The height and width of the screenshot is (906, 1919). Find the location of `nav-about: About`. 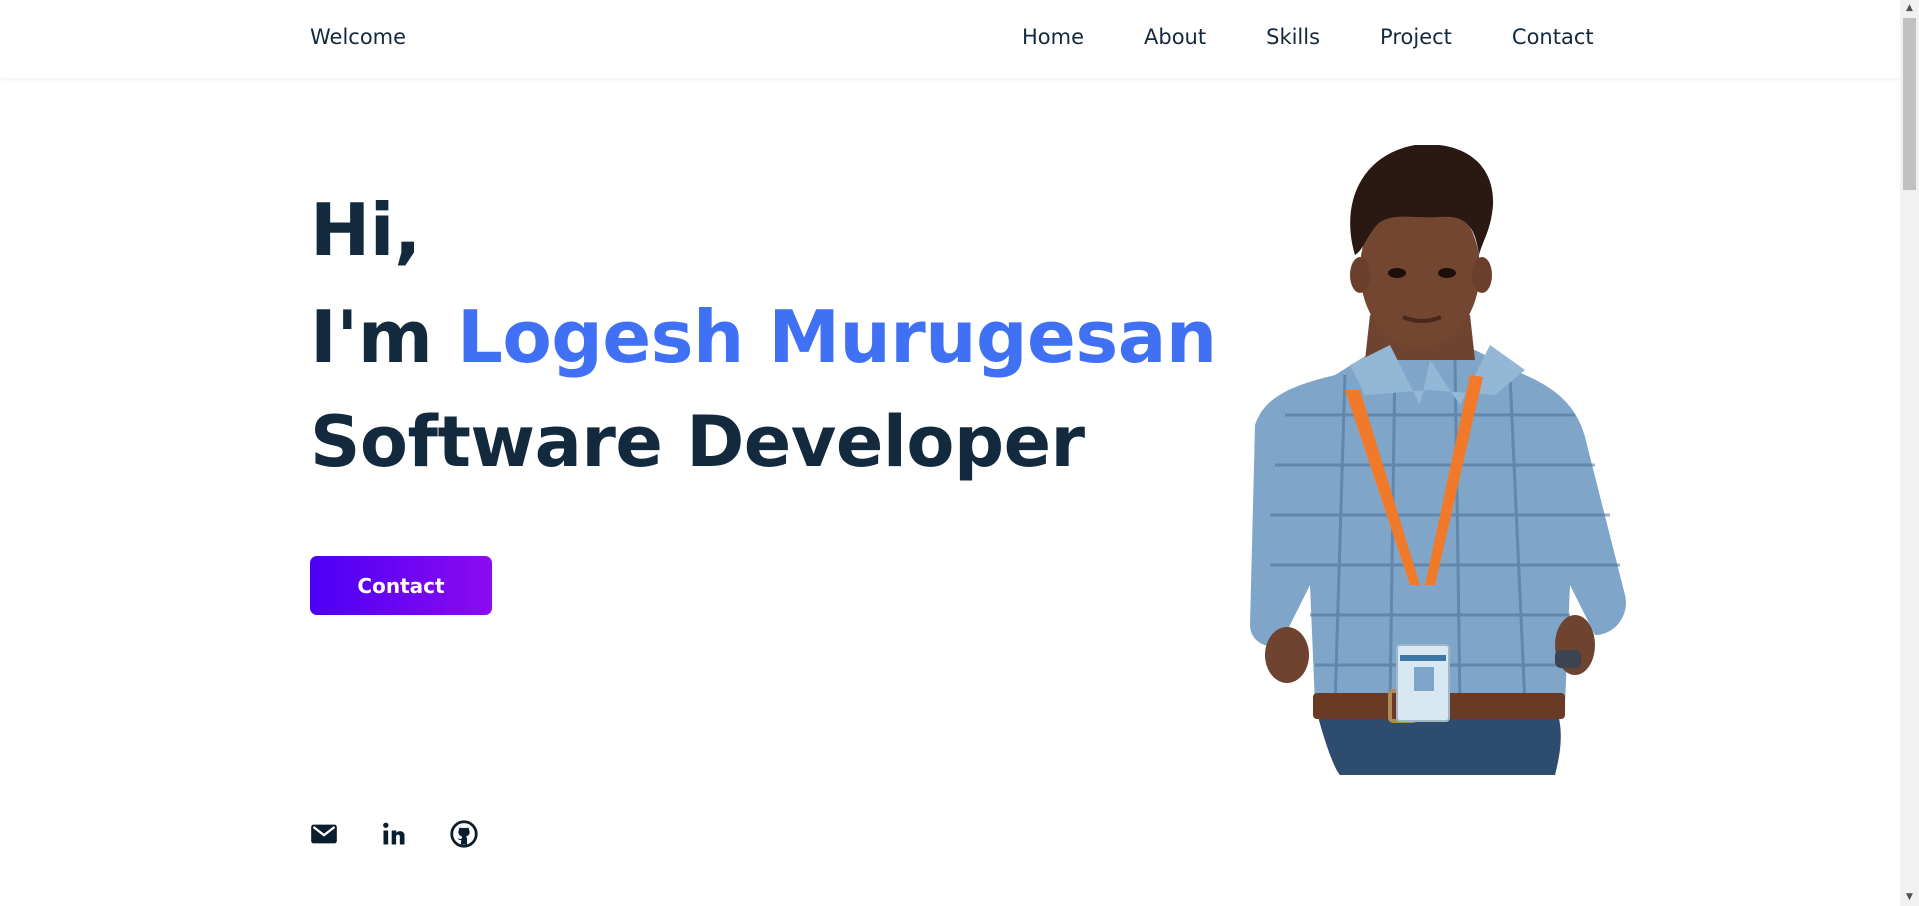

nav-about: About is located at coordinates (1175, 37).